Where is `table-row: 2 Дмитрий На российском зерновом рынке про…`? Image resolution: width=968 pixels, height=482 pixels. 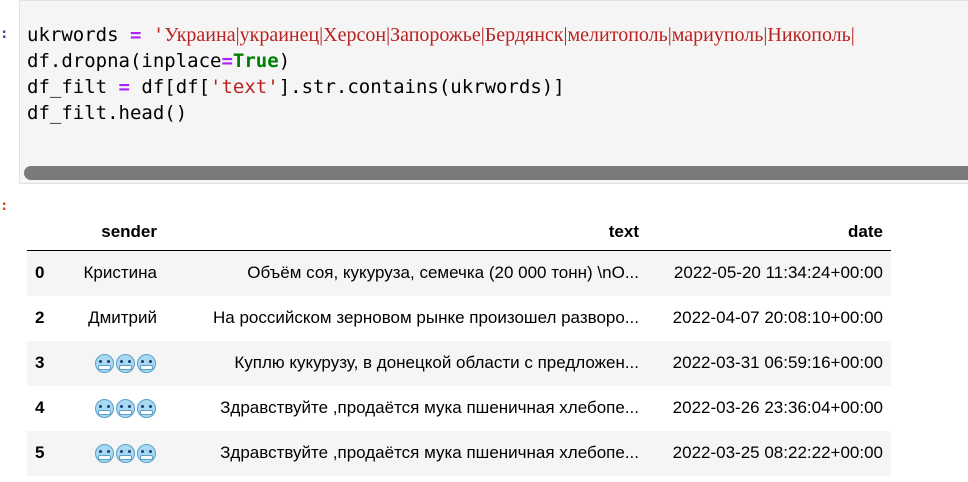 table-row: 2 Дмитрий На российском зерновом рынке про… is located at coordinates (459, 318).